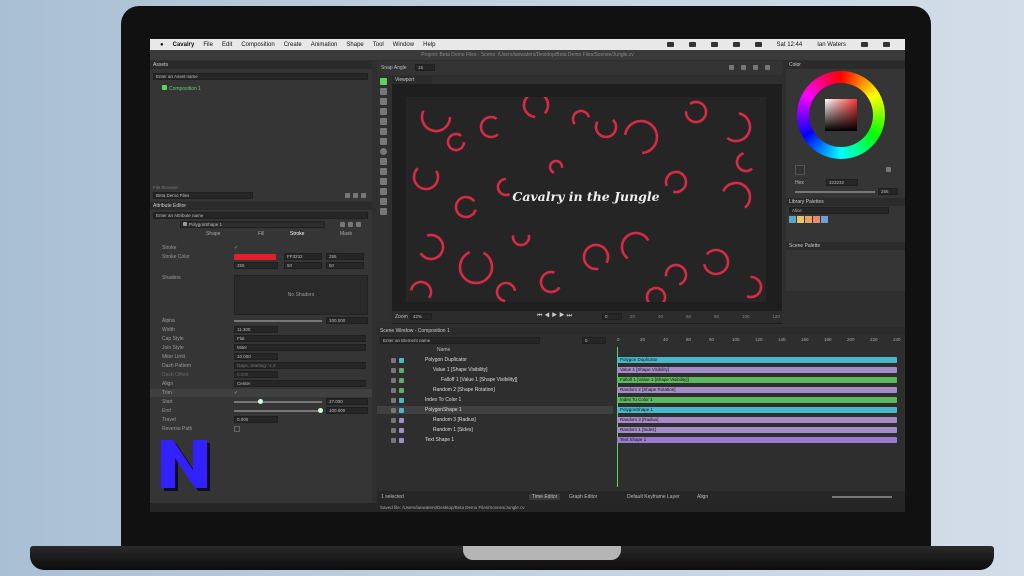 This screenshot has width=1024, height=576. Describe the element at coordinates (260, 76) in the screenshot. I see `assets-search-input: Enter an Asset name` at that location.